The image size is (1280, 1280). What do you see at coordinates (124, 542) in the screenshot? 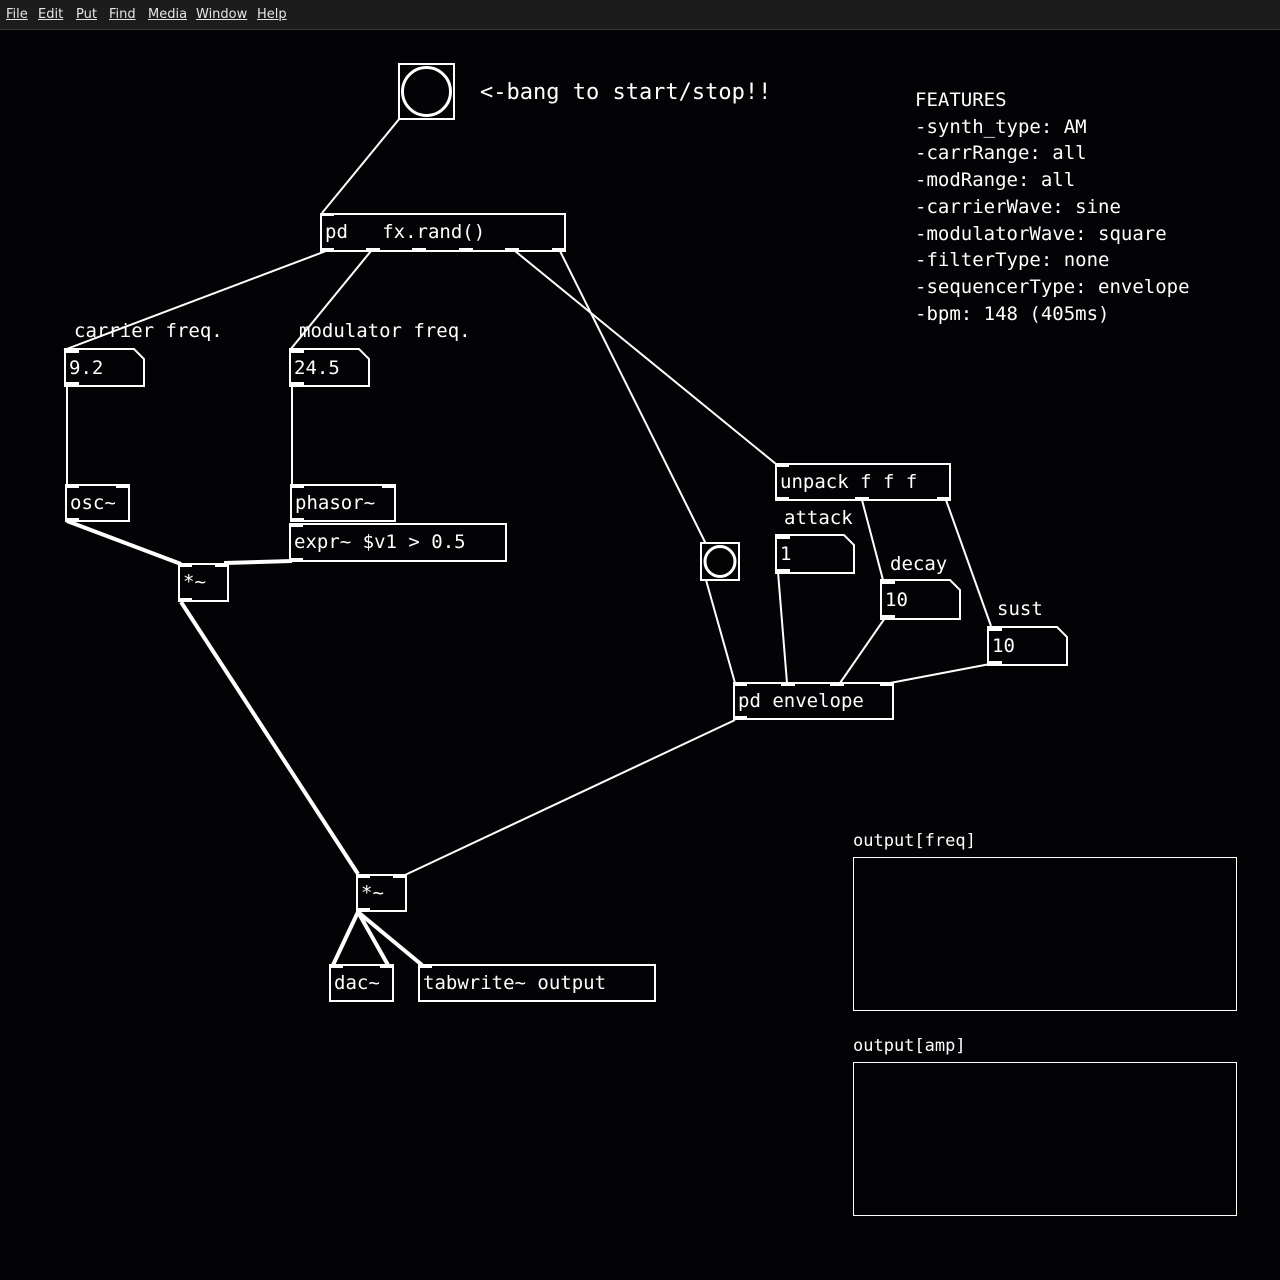
I see `cord-osc-to-mult1` at bounding box center [124, 542].